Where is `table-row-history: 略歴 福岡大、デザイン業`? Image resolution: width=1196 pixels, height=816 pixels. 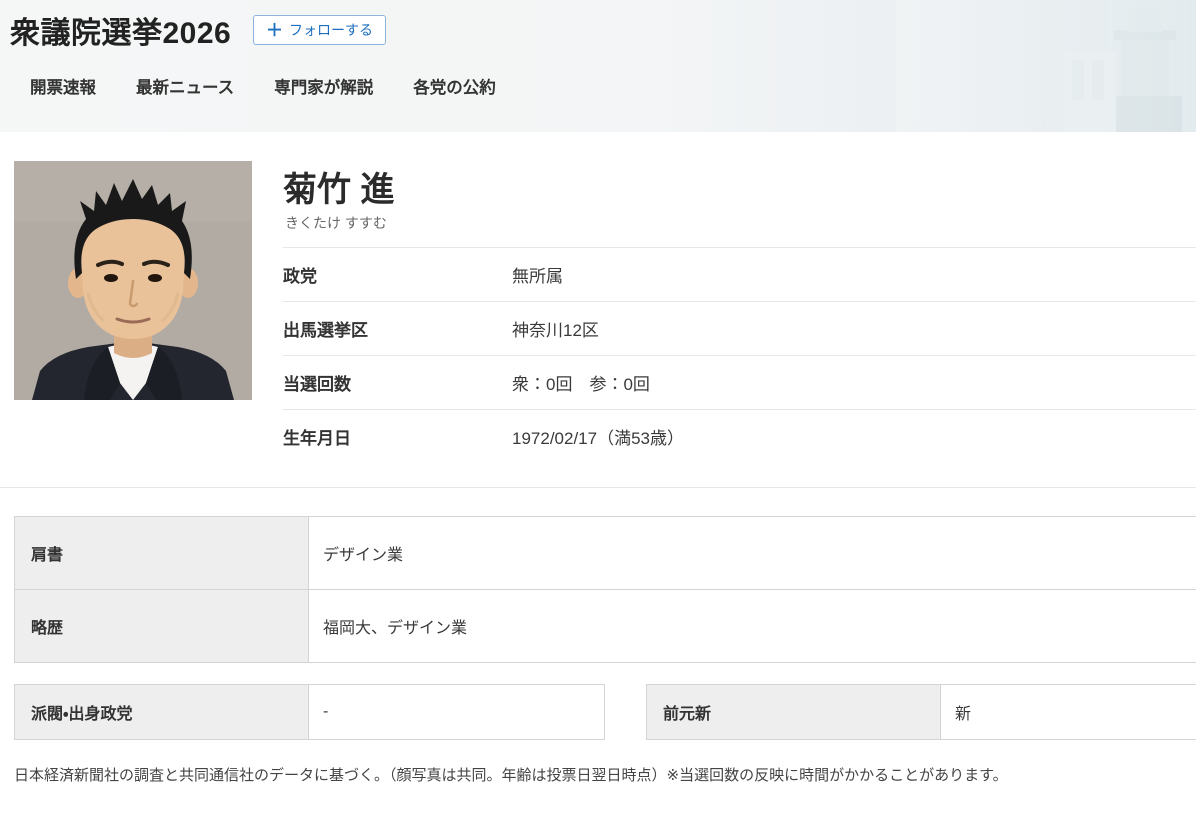 table-row-history: 略歴 福岡大、デザイン業 is located at coordinates (605, 625).